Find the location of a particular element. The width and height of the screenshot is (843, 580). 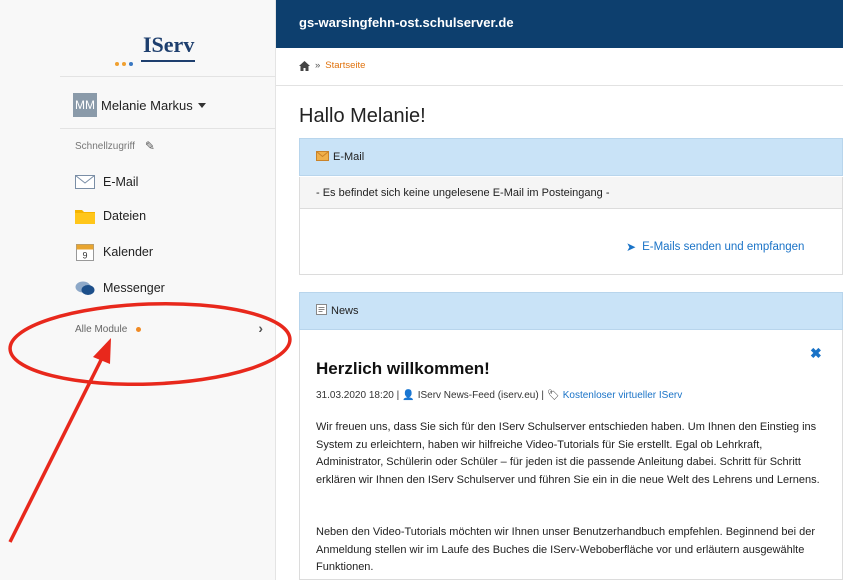

quick-access-label: Schnellzugriff is located at coordinates (105, 146).